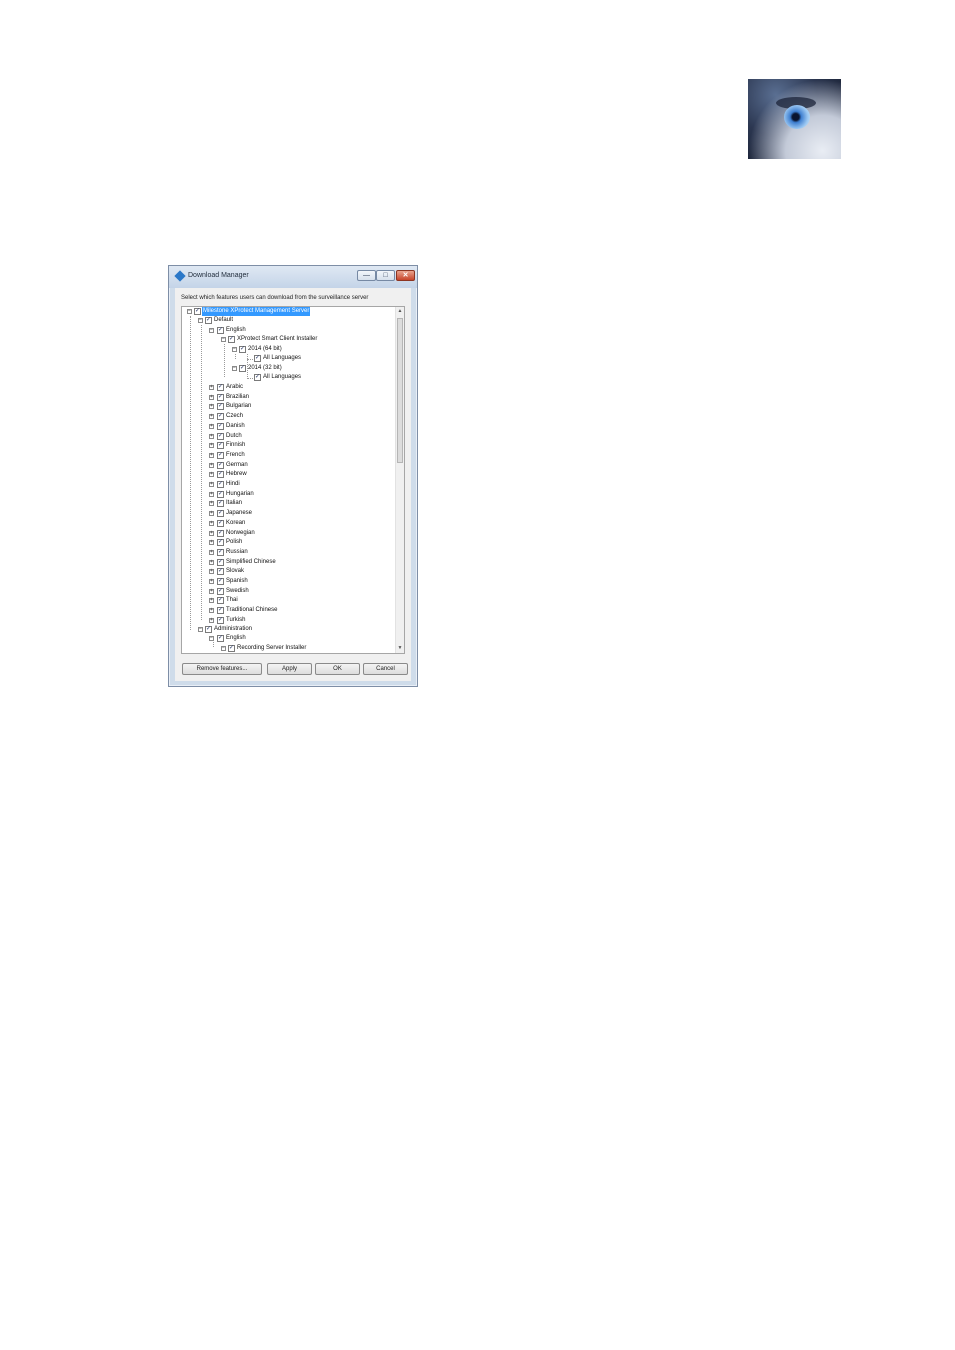 This screenshot has width=955, height=1350. Describe the element at coordinates (405, 275) in the screenshot. I see `close-button: ✕` at that location.